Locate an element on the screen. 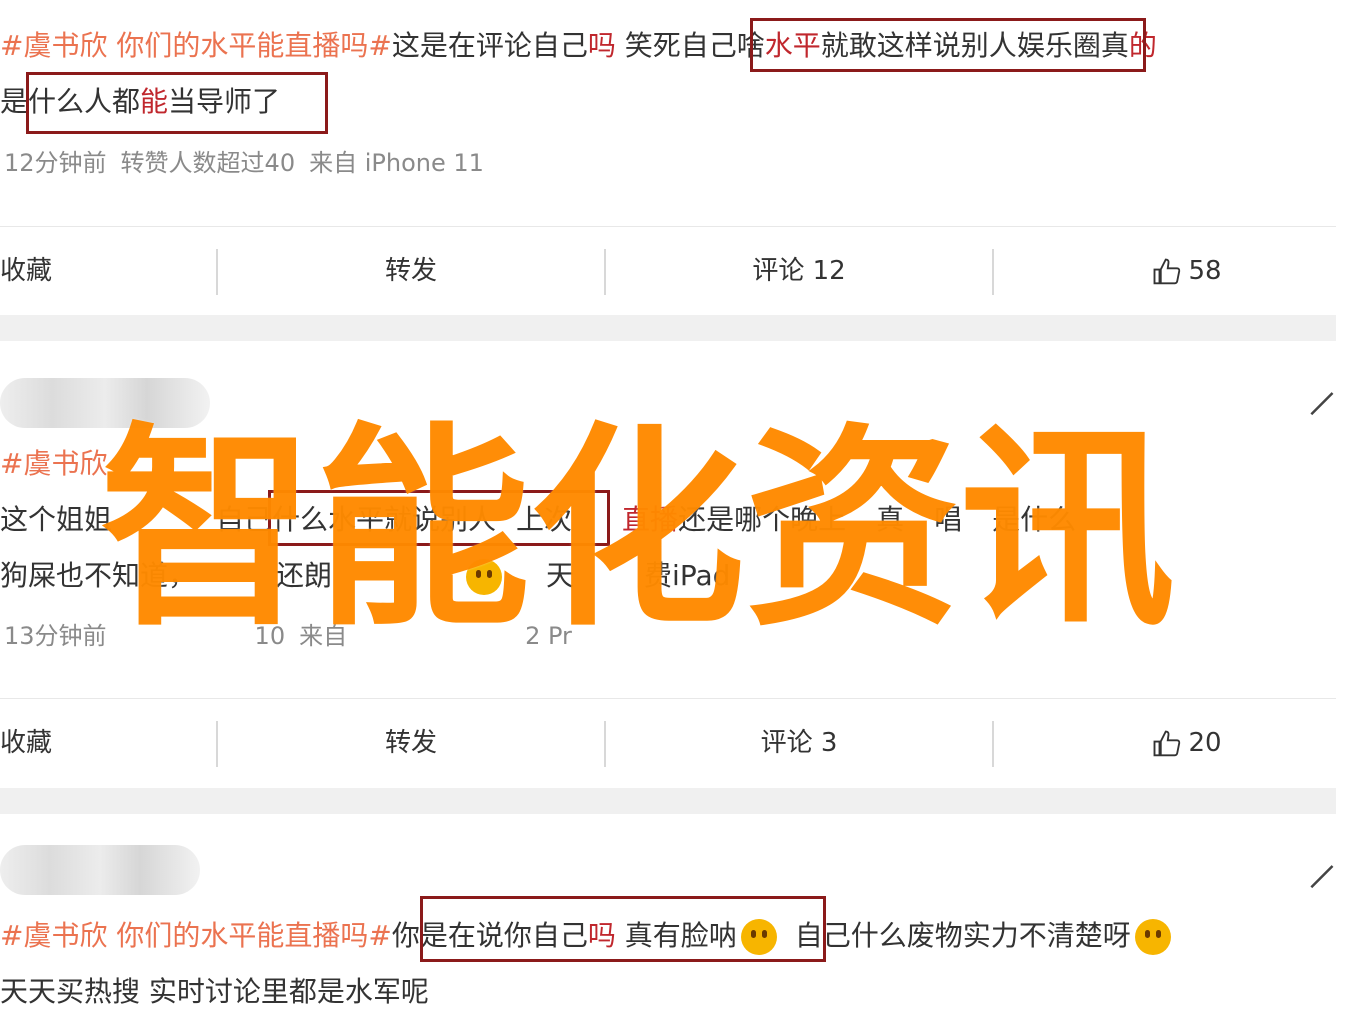 This screenshot has width=1366, height=1022. like-count: 58 is located at coordinates (1205, 271).